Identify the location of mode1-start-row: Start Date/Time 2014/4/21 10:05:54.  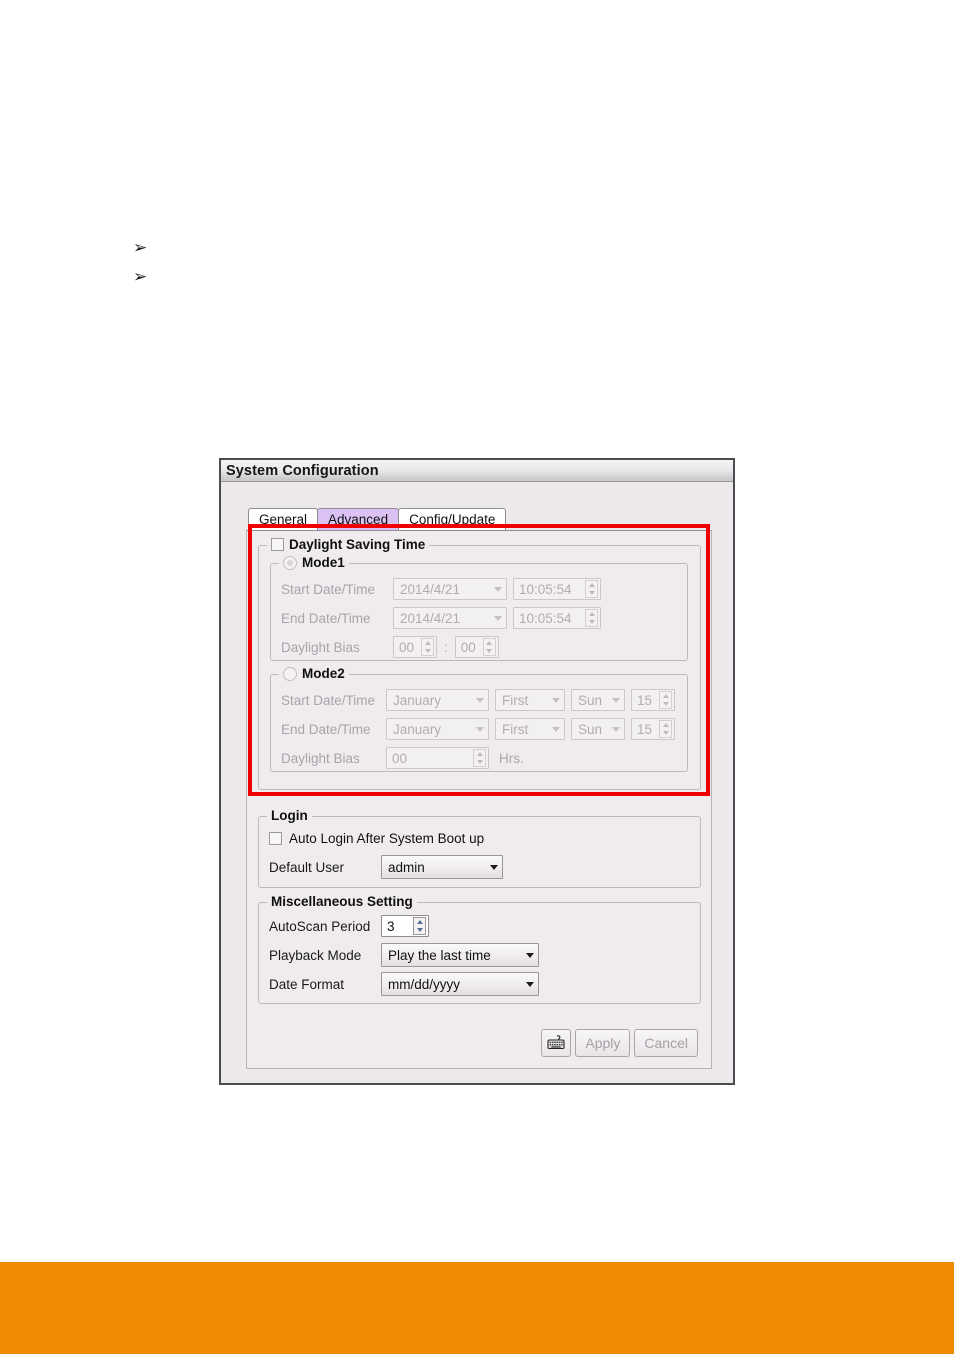
(484, 589).